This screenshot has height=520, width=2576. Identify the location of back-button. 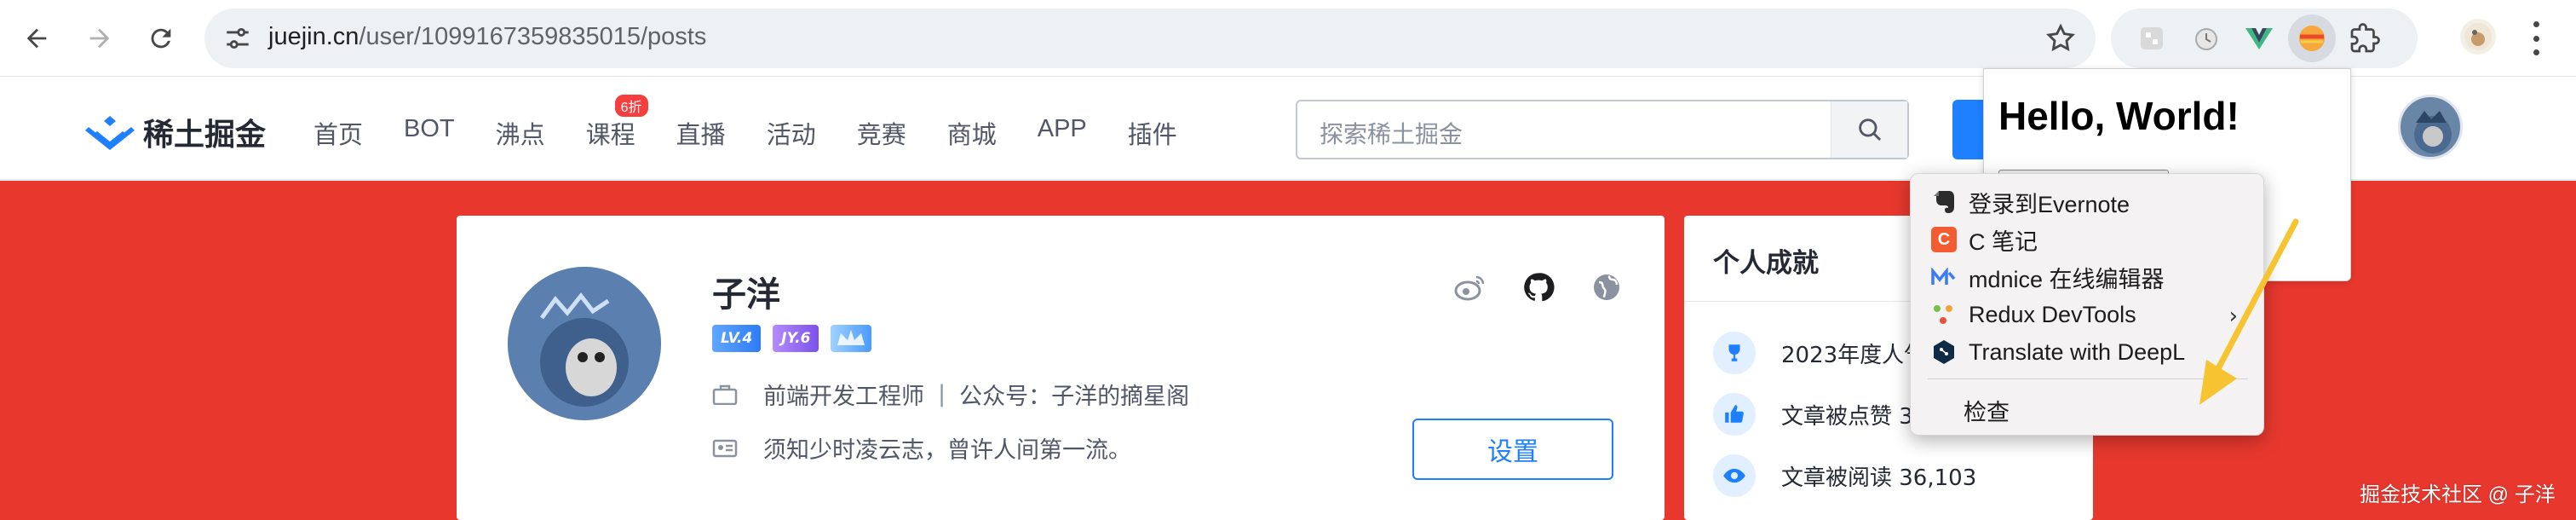
(36, 38).